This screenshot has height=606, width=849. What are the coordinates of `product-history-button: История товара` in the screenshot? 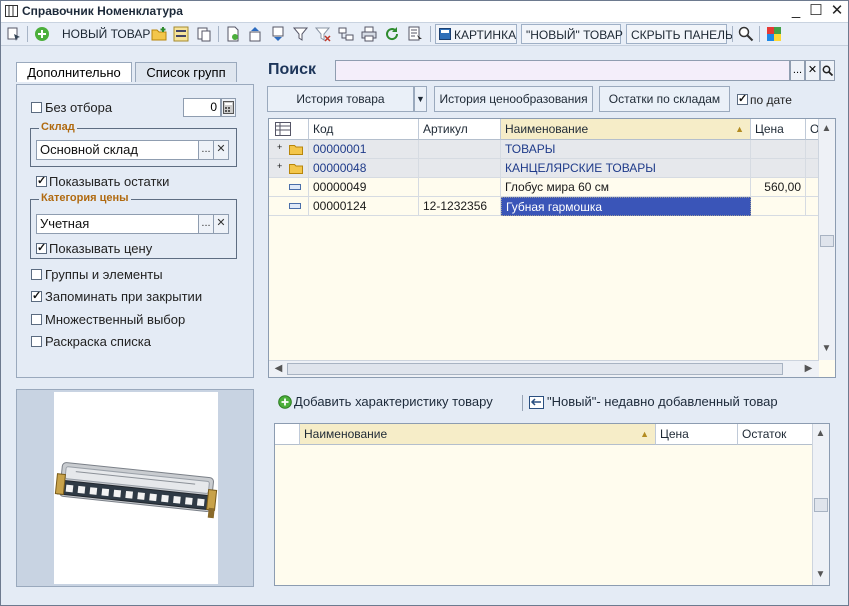 It's located at (340, 99).